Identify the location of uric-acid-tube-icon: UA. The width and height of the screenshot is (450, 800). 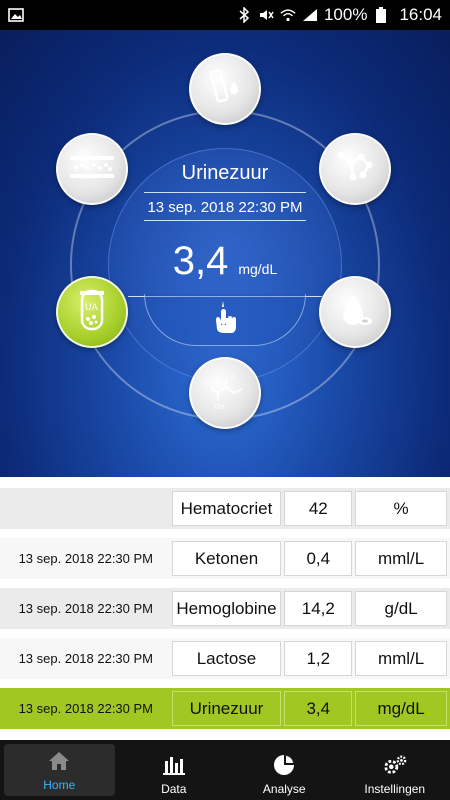
(92, 312).